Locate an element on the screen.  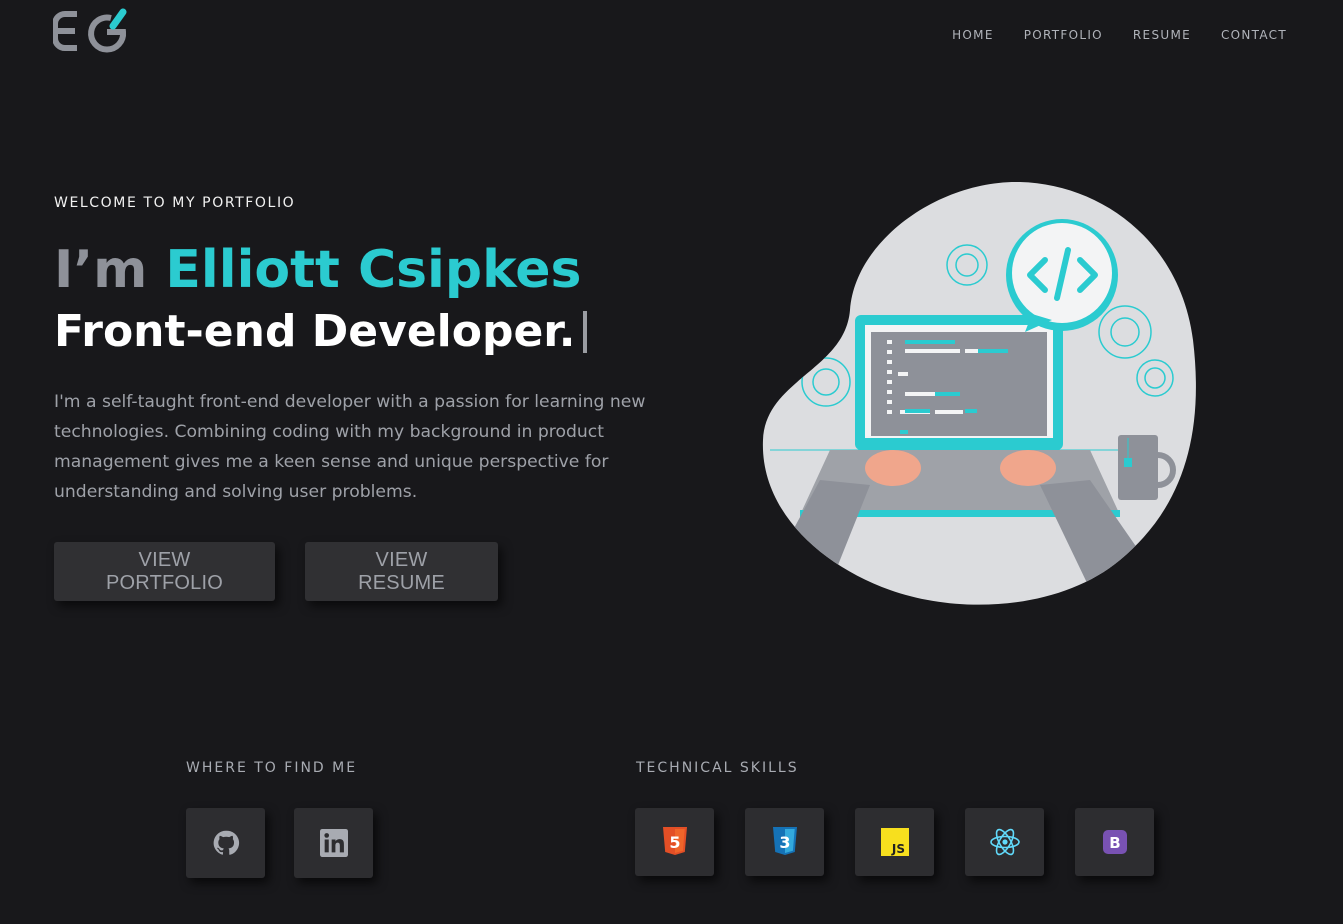
skill-react is located at coordinates (1004, 842).